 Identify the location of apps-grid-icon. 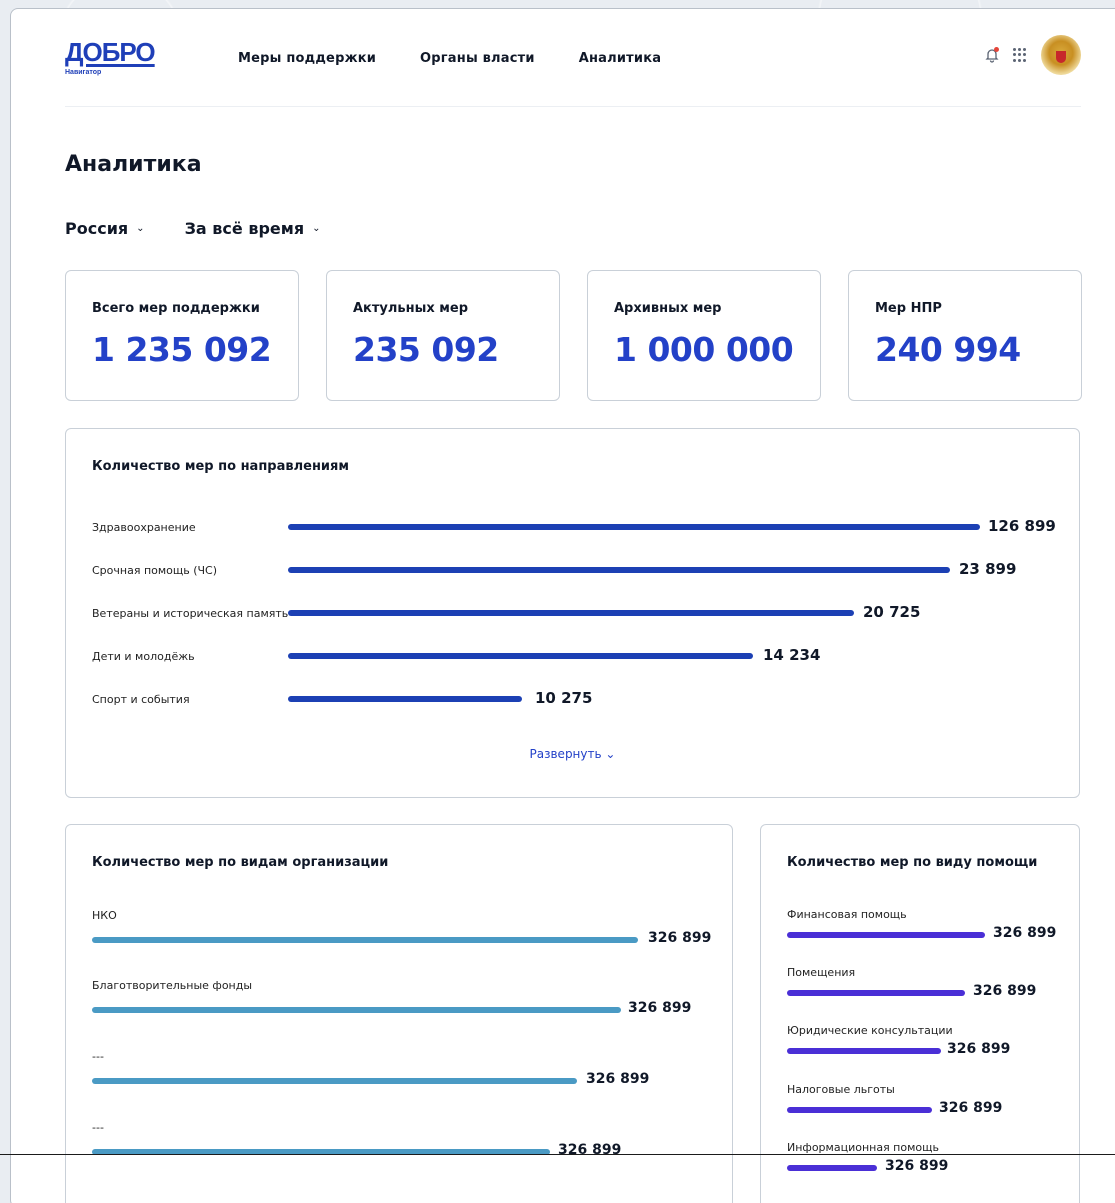
(1020, 55).